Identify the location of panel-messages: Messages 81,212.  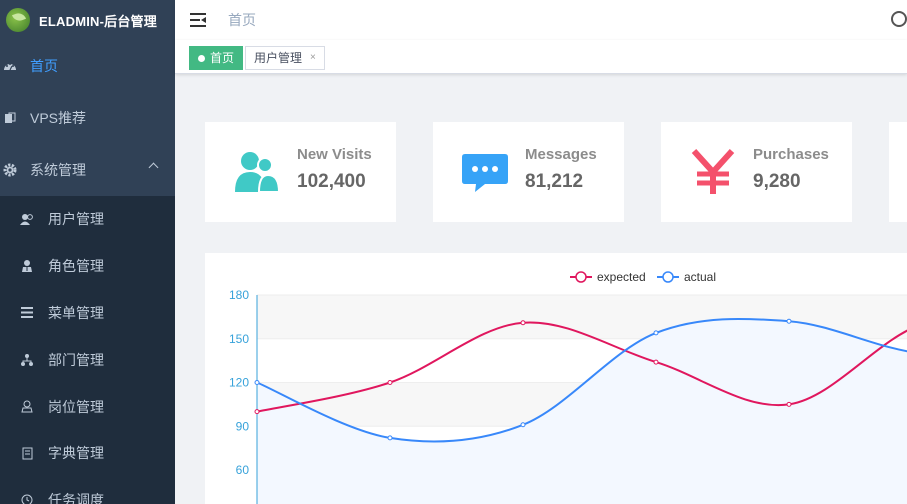
(528, 172).